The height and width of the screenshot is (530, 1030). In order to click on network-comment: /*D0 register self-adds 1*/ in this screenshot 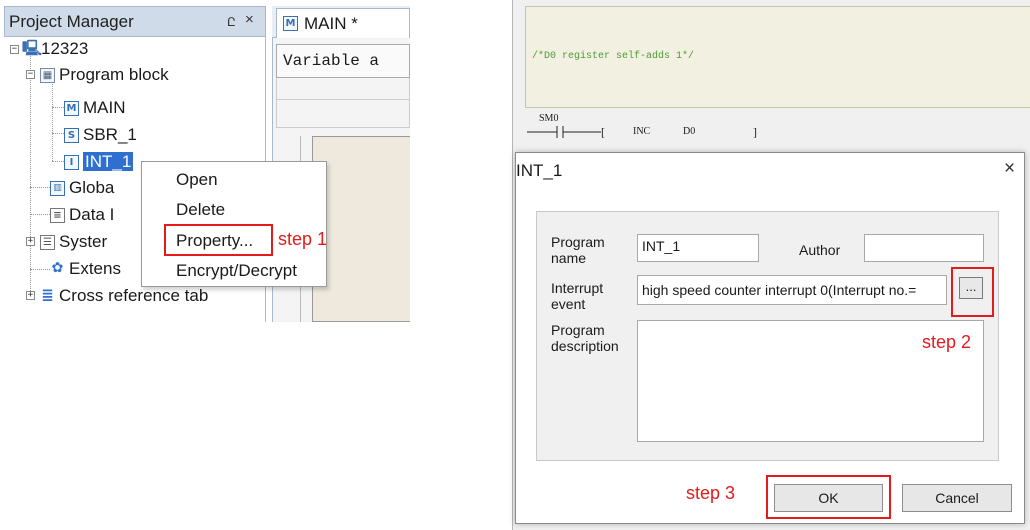, I will do `click(777, 57)`.